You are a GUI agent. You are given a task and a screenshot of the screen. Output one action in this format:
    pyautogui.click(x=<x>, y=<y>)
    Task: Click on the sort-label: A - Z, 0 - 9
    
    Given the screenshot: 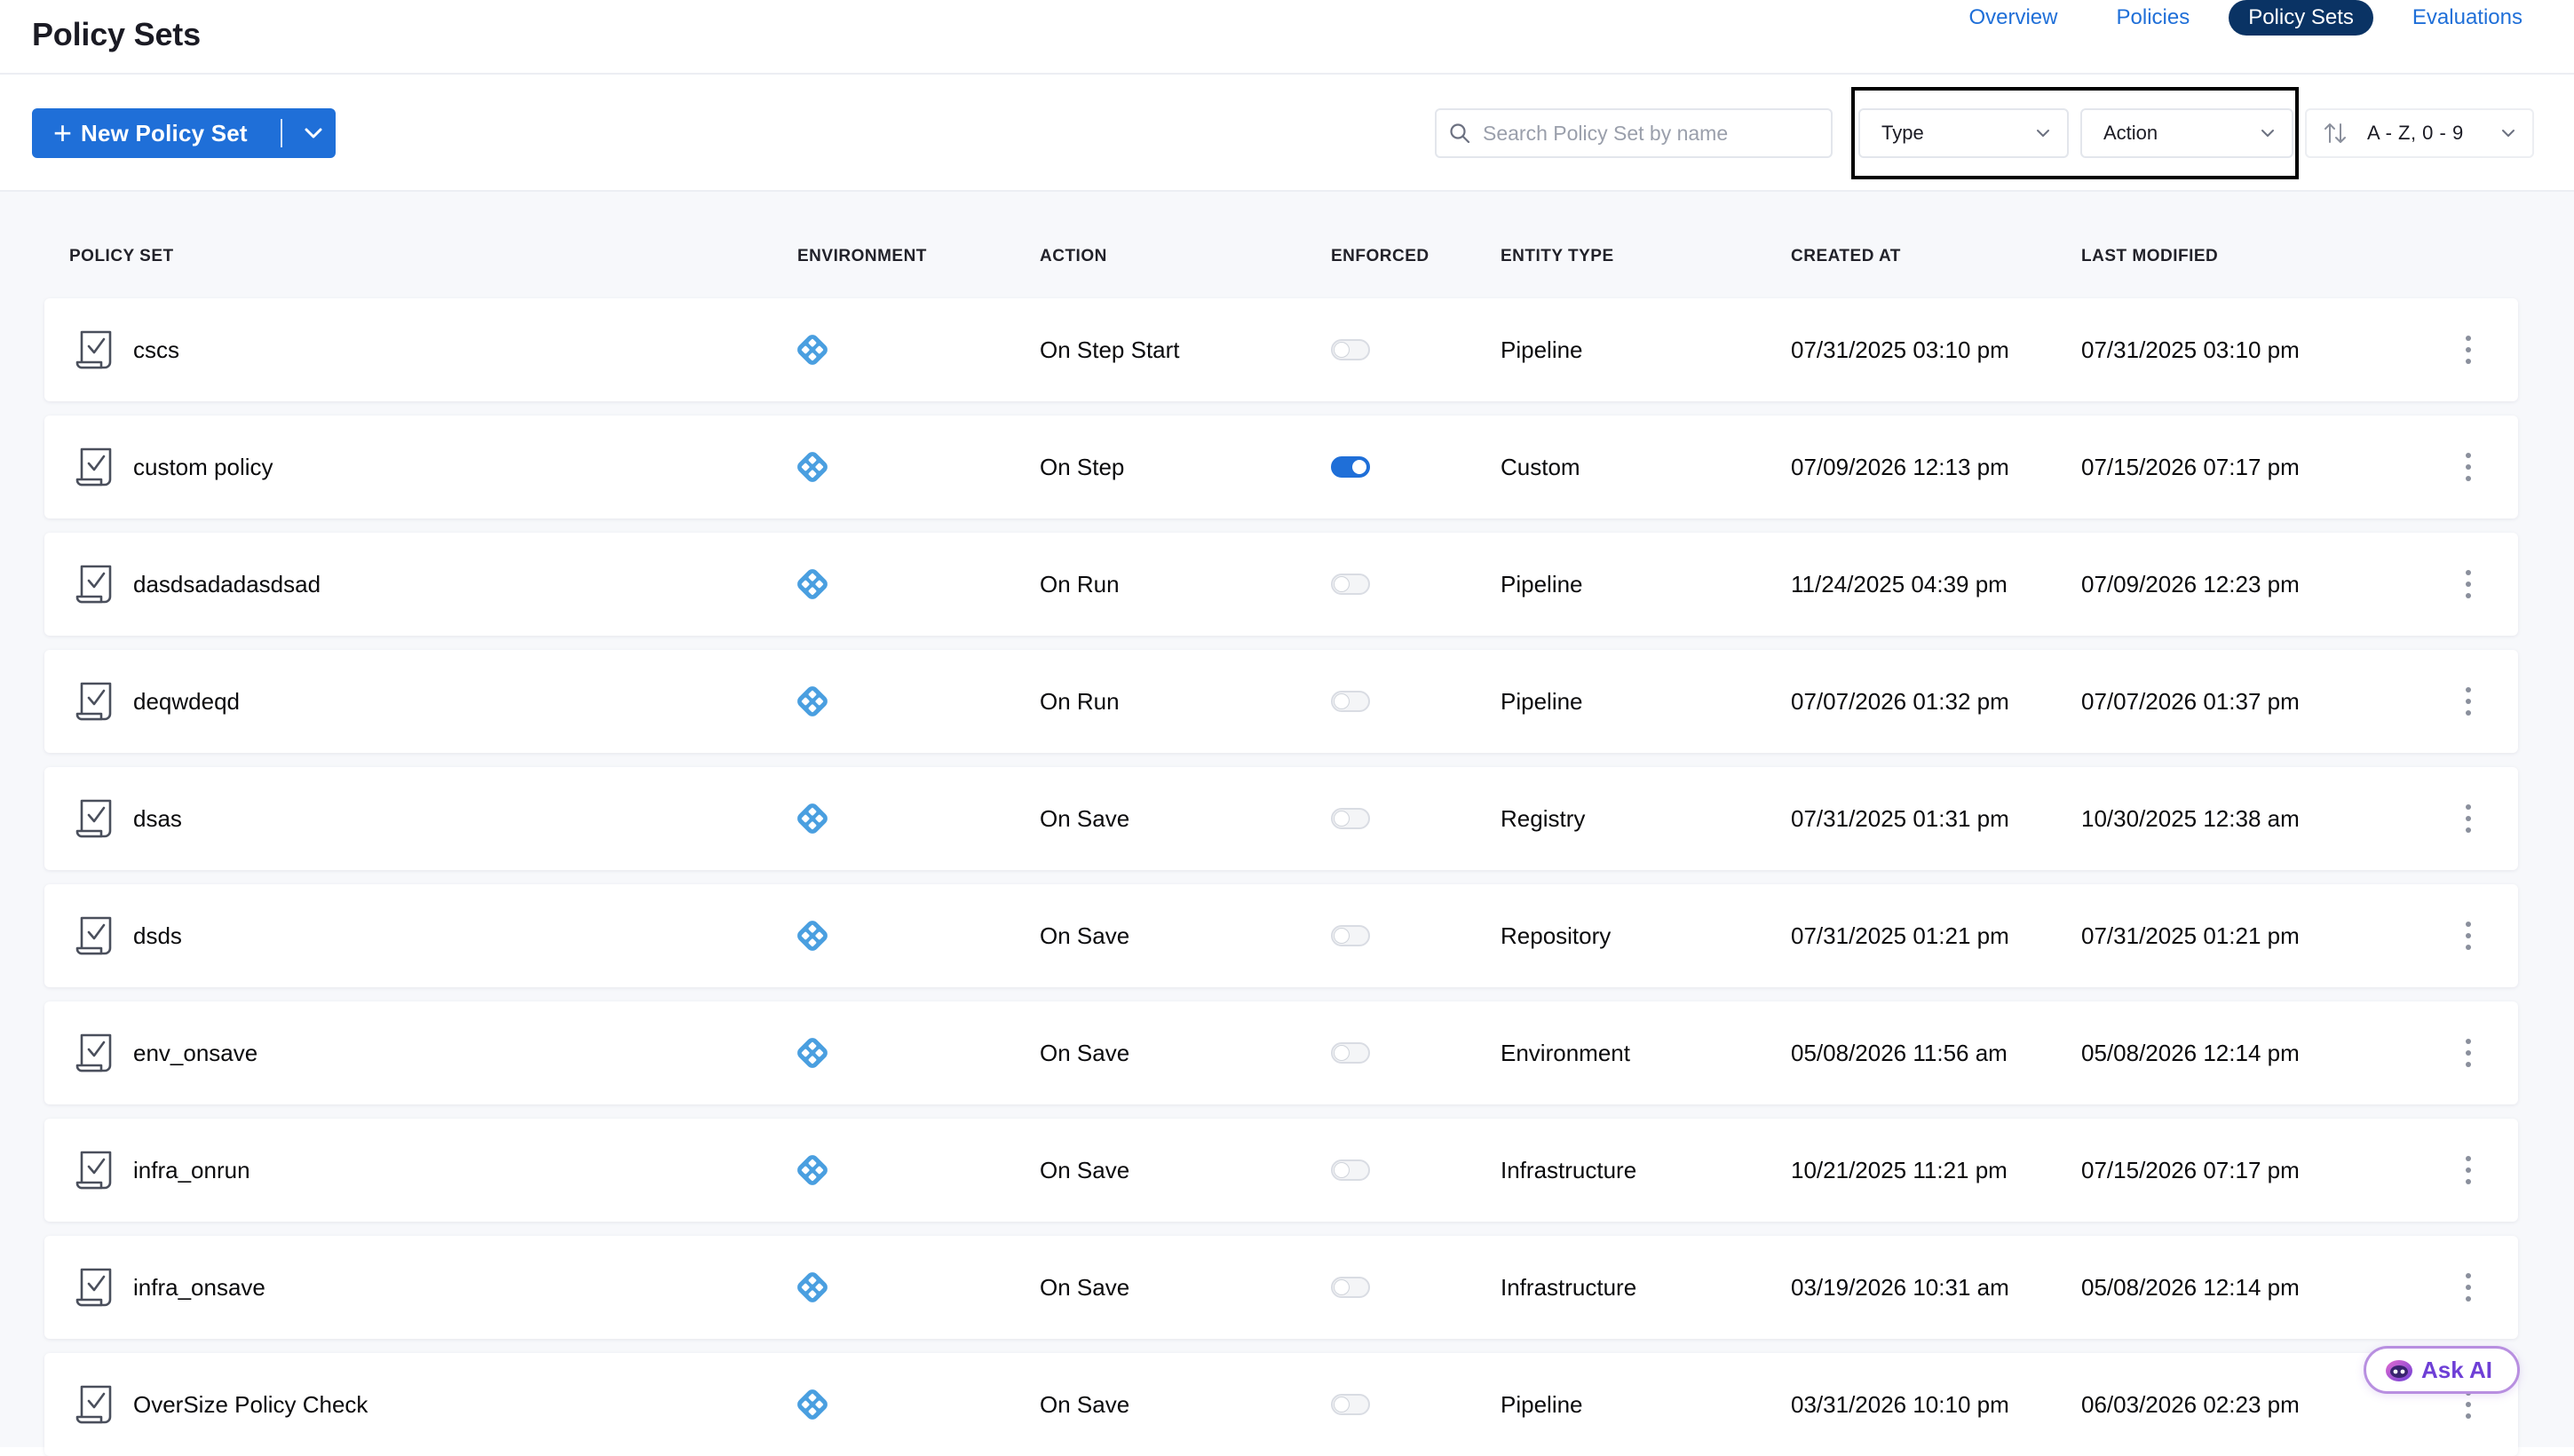 What is the action you would take?
    pyautogui.click(x=2415, y=133)
    